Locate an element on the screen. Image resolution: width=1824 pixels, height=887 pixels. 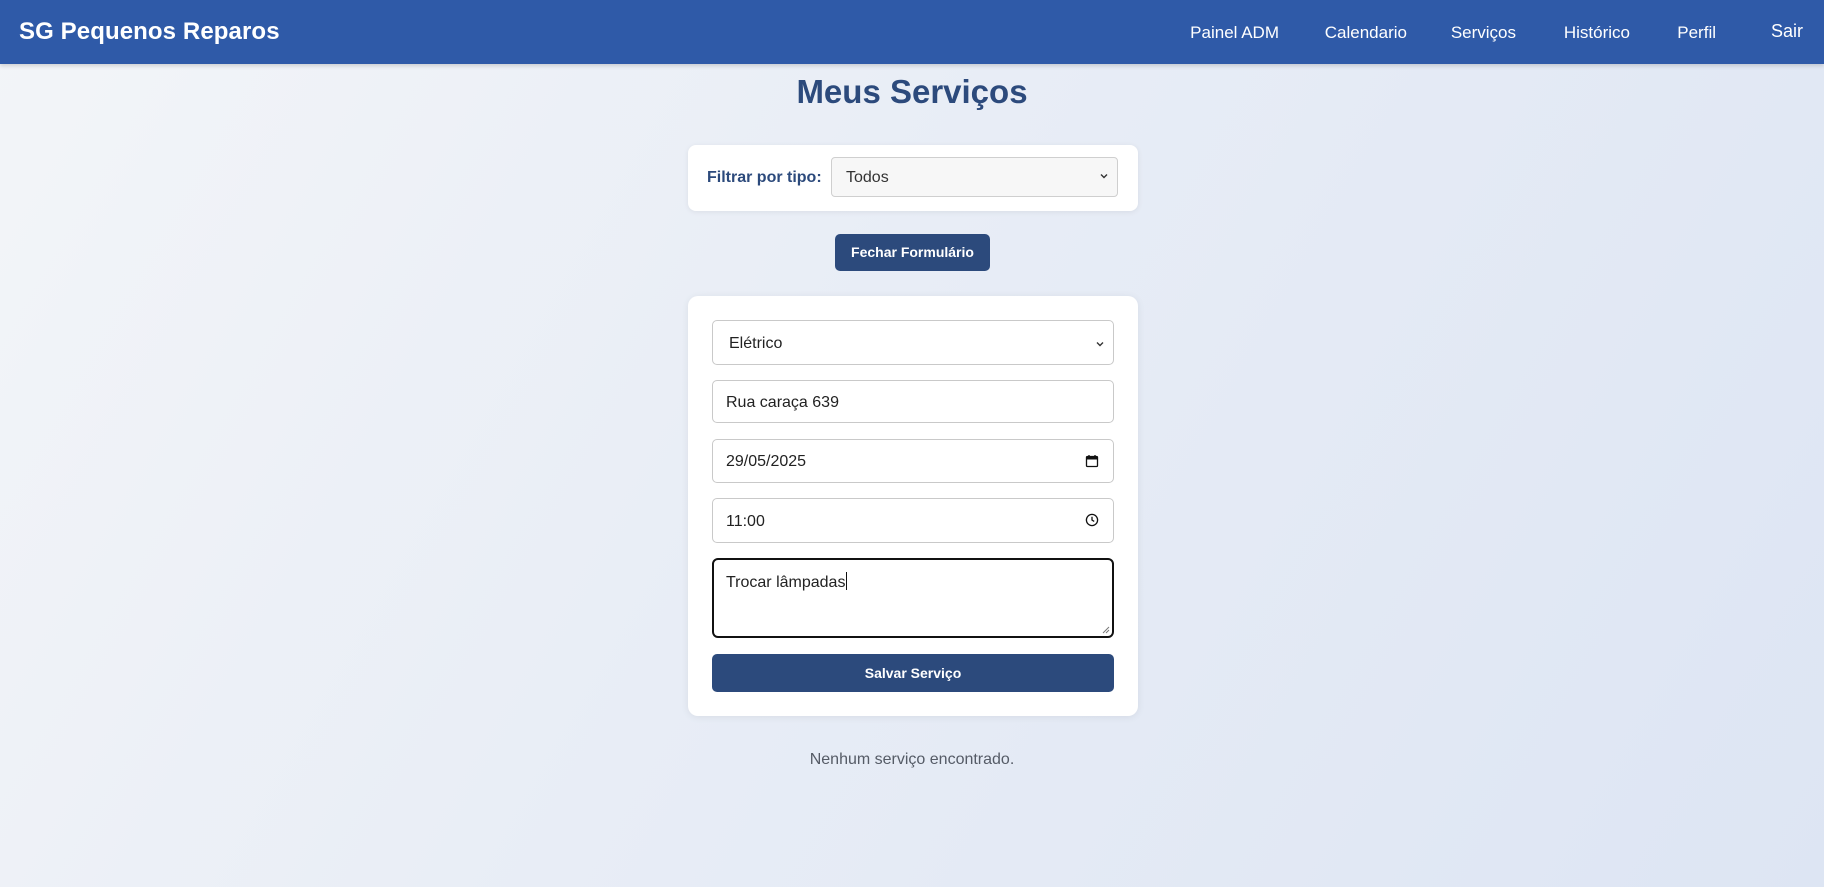
nav-item-painel-adm: Painel ADM is located at coordinates (1234, 33).